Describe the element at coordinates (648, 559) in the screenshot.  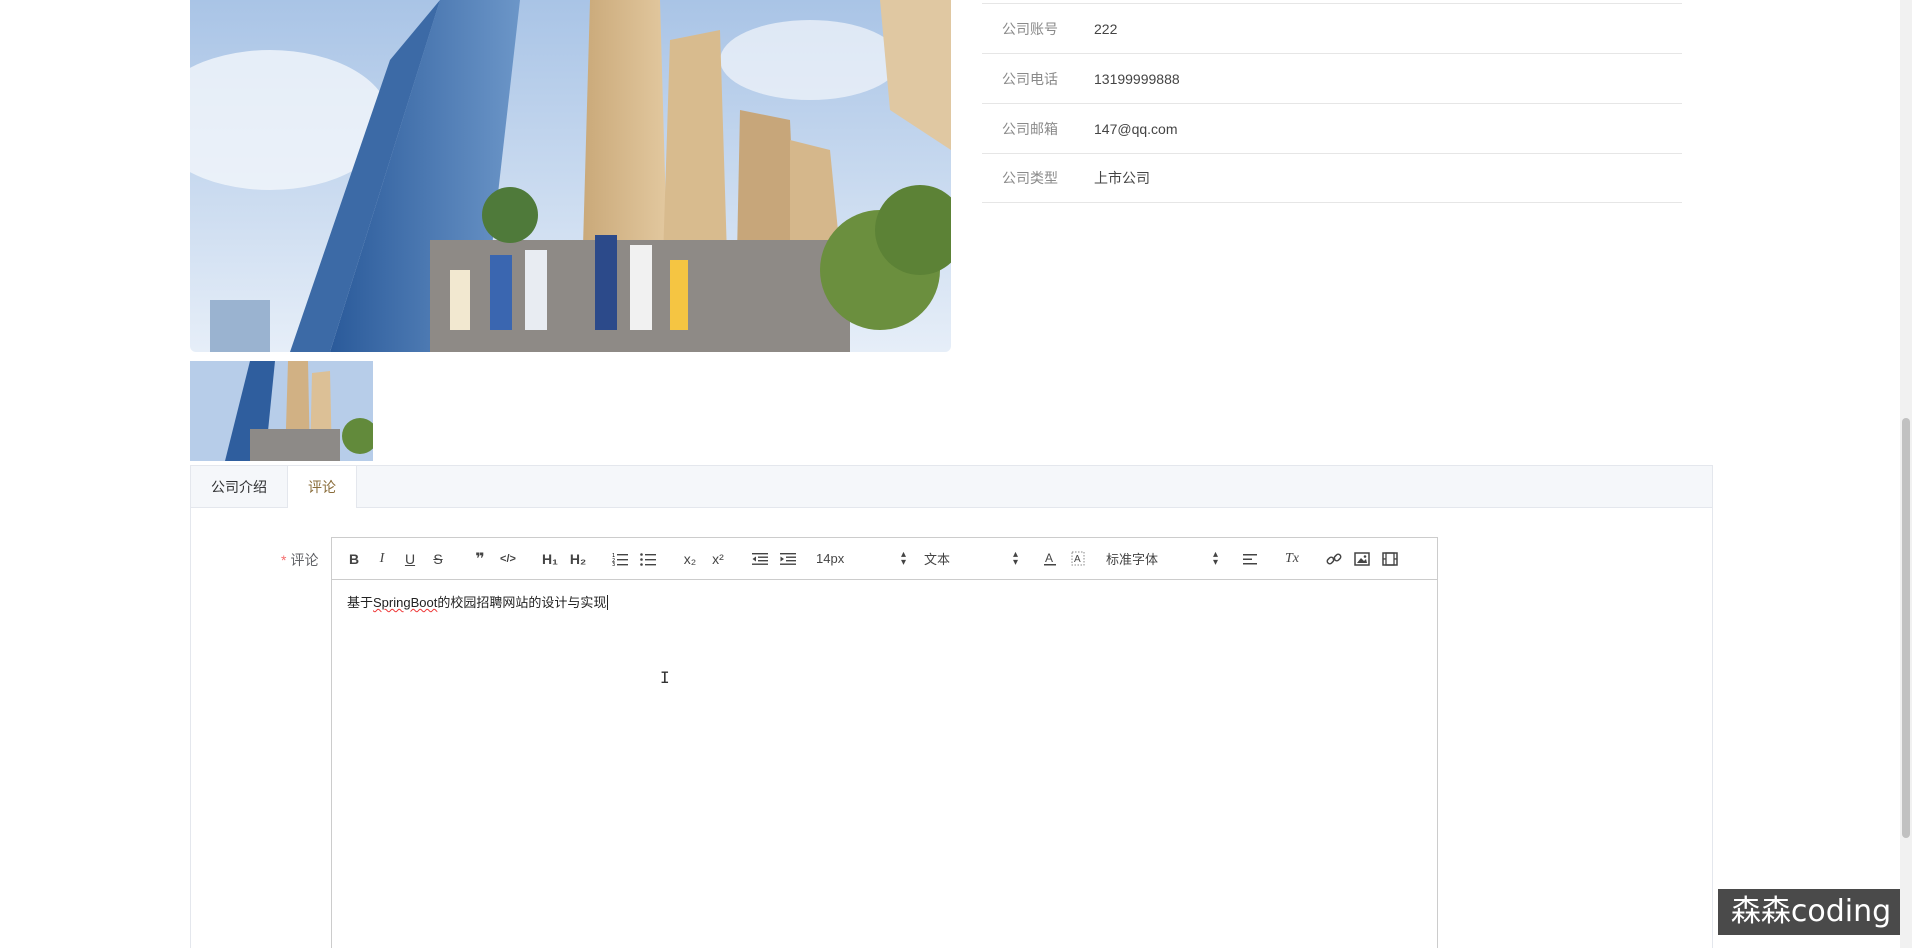
I see `bullet-list-icon` at that location.